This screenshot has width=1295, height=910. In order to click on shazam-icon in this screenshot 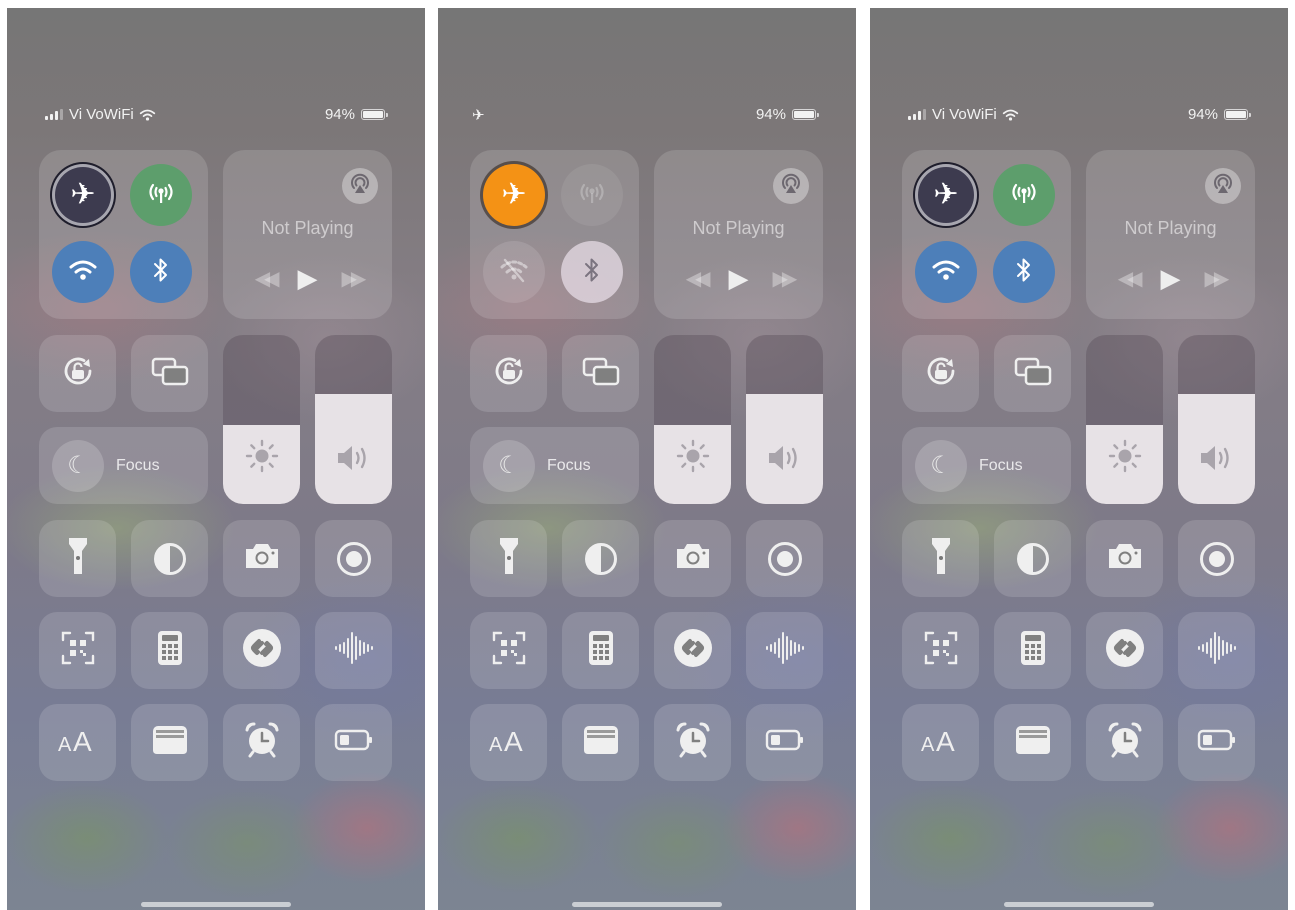, I will do `click(1125, 650)`.